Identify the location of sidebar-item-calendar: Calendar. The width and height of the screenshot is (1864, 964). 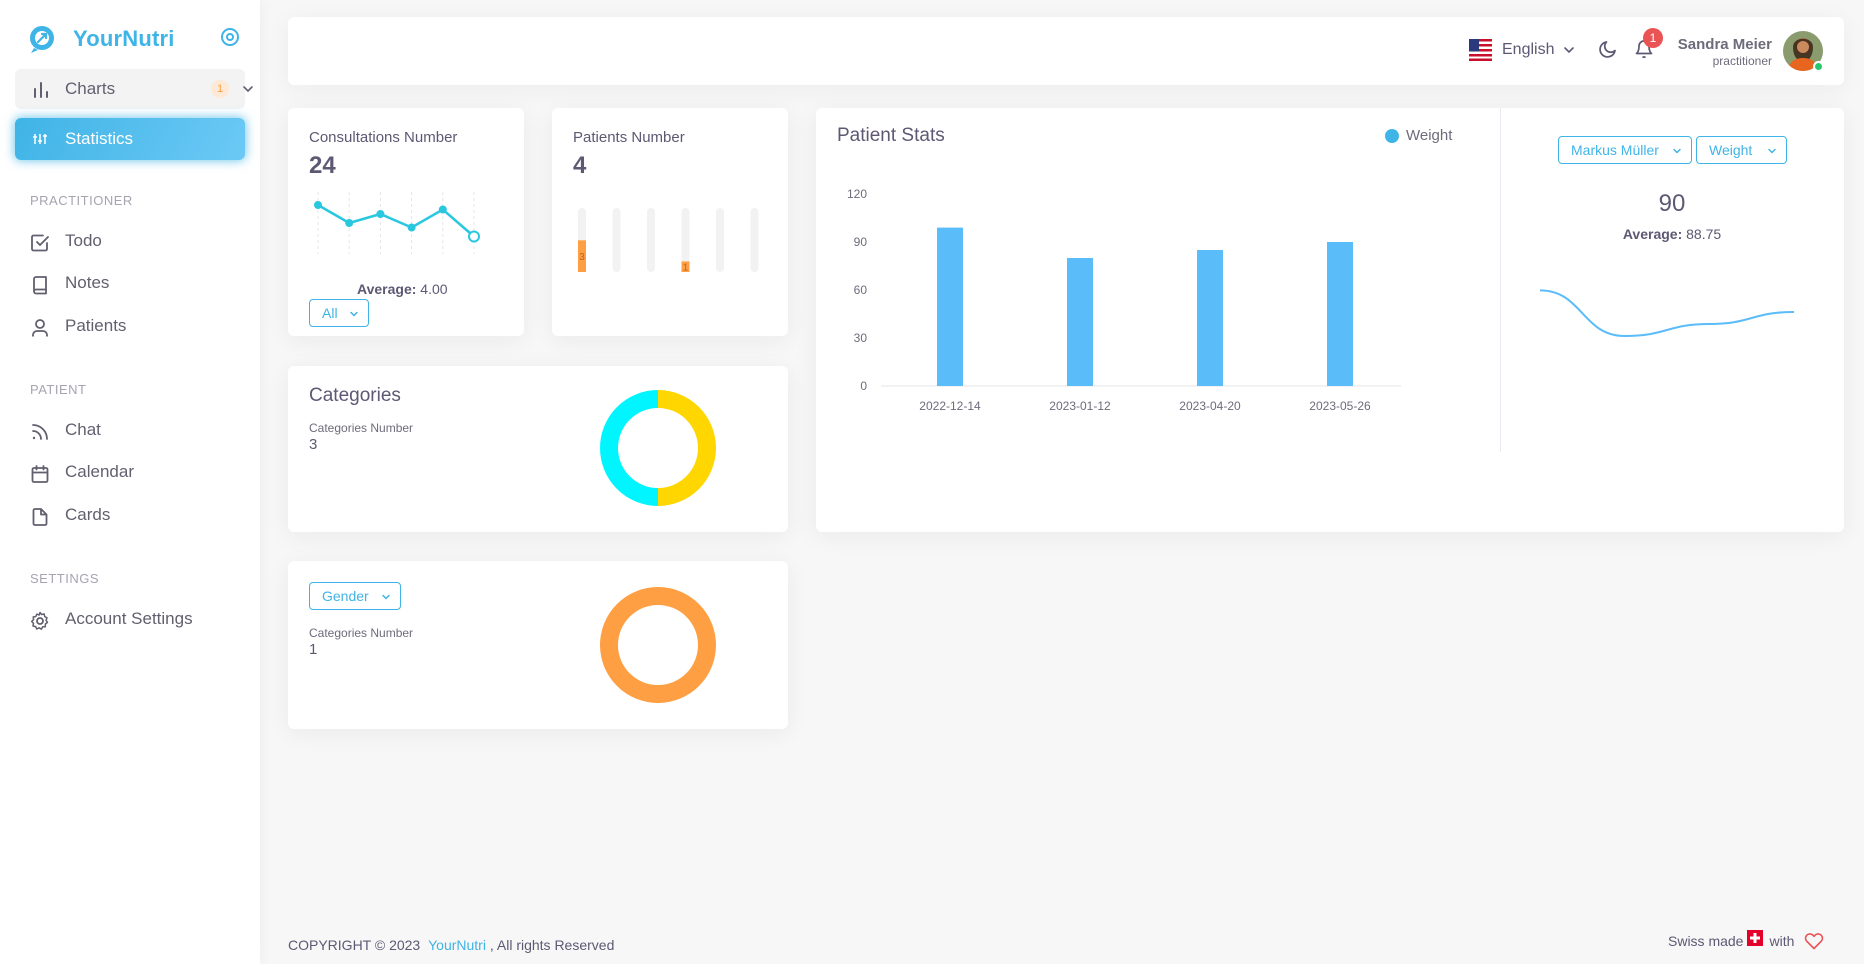
(130, 473).